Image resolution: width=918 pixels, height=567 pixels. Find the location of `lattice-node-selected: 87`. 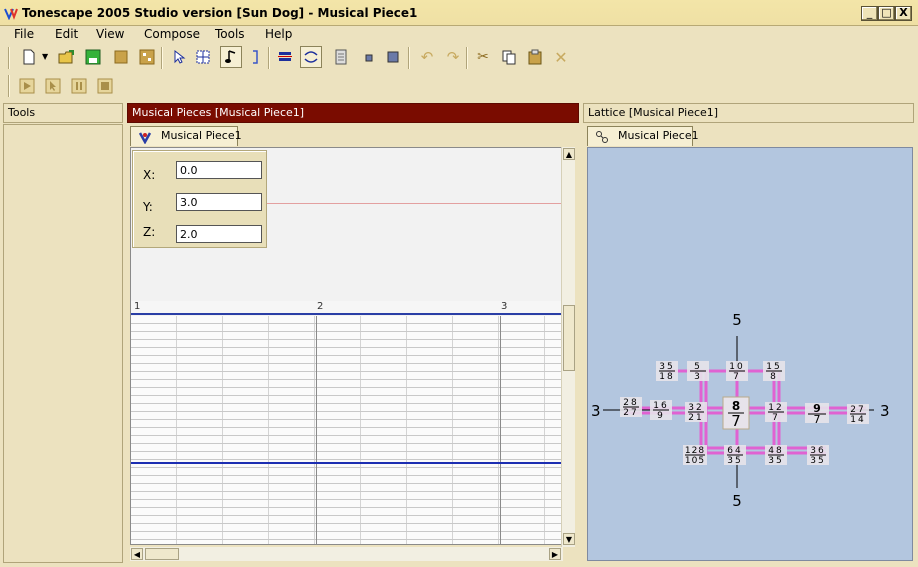

lattice-node-selected: 87 is located at coordinates (736, 413).